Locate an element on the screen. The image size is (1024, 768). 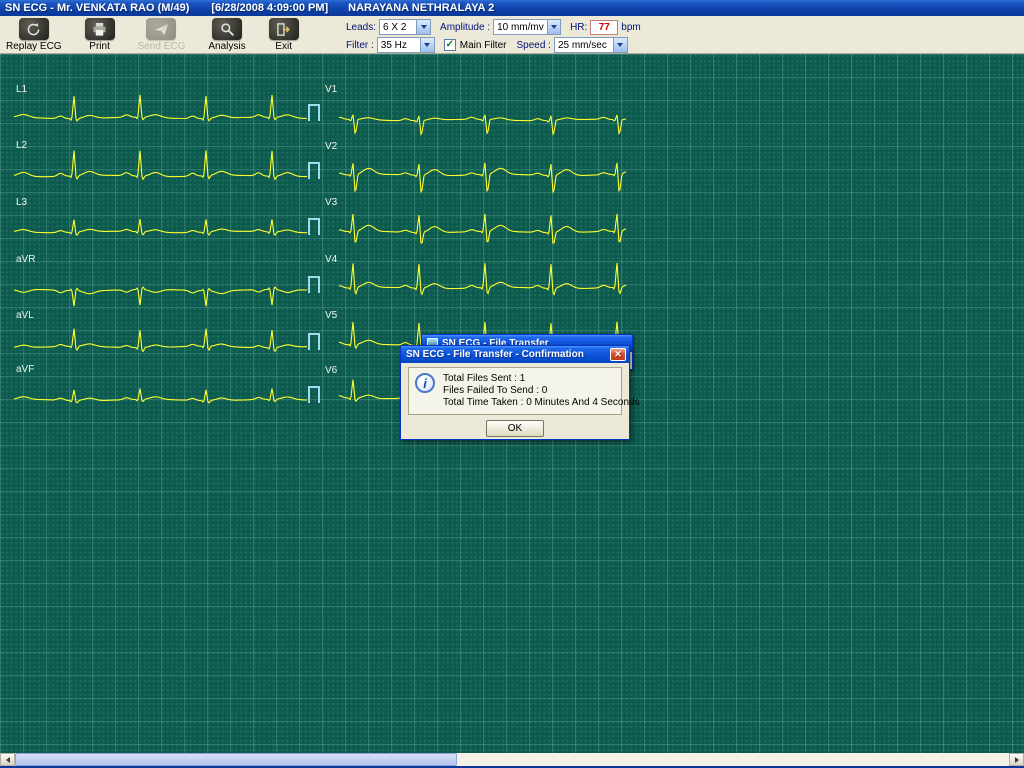
svg-text: L3 is located at coordinates (22, 202).